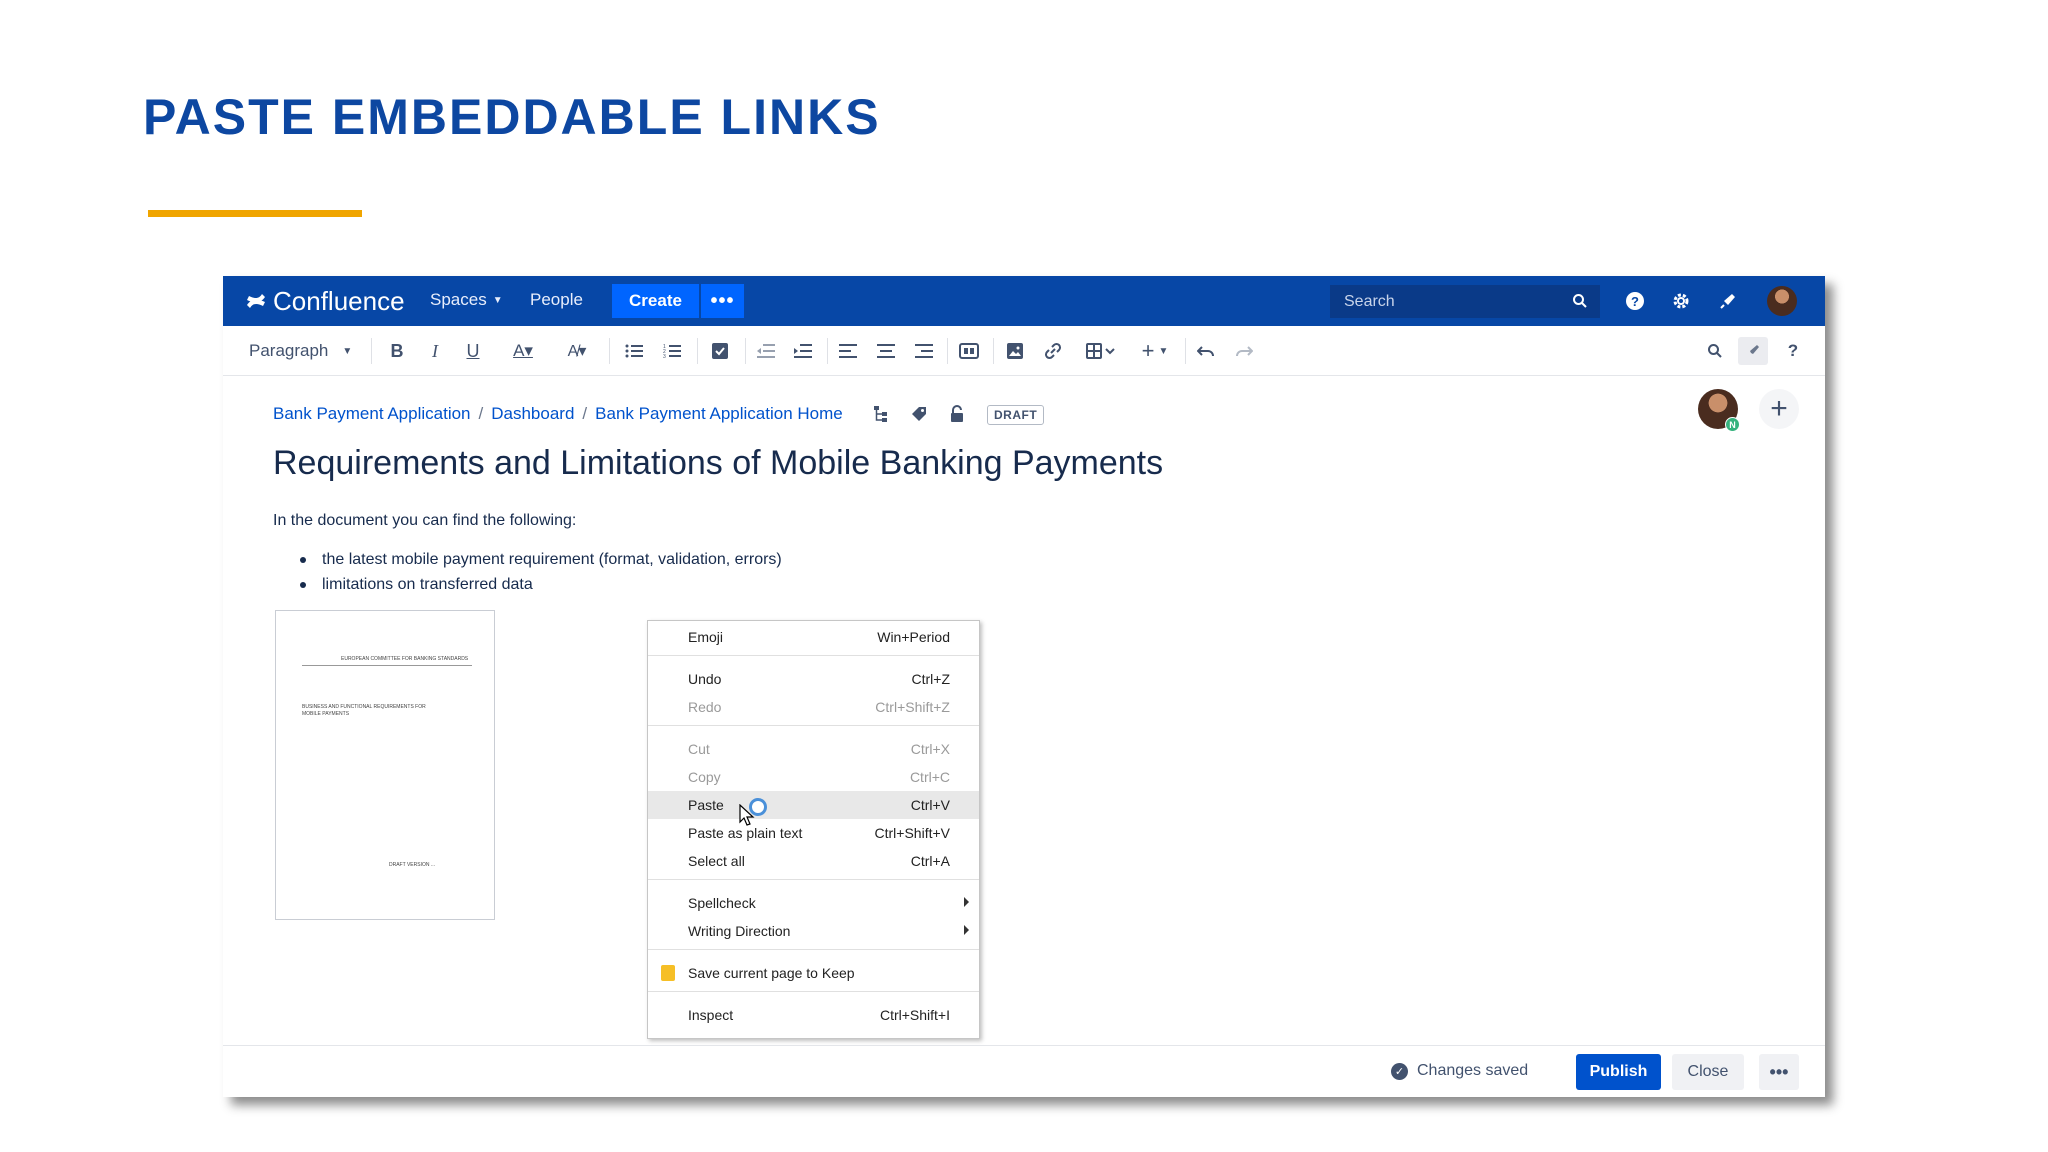 This screenshot has height=1152, width=2048. I want to click on menu-item-writing-direction: Writing Direction, so click(813, 931).